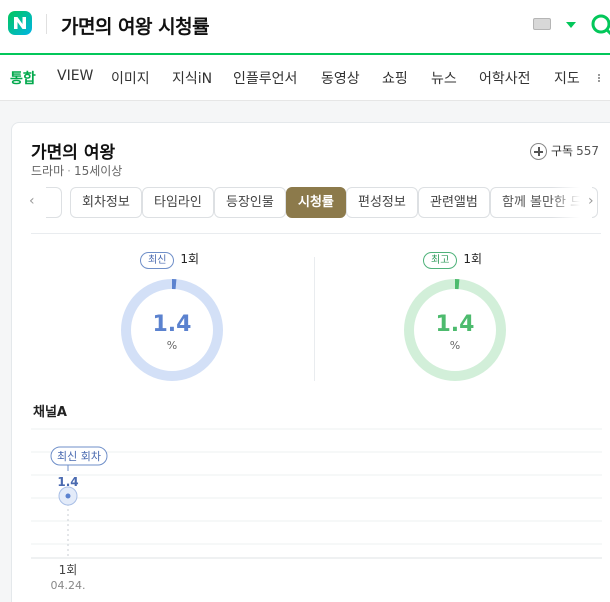 Image resolution: width=610 pixels, height=602 pixels. I want to click on n-logo-glyph, so click(20, 23).